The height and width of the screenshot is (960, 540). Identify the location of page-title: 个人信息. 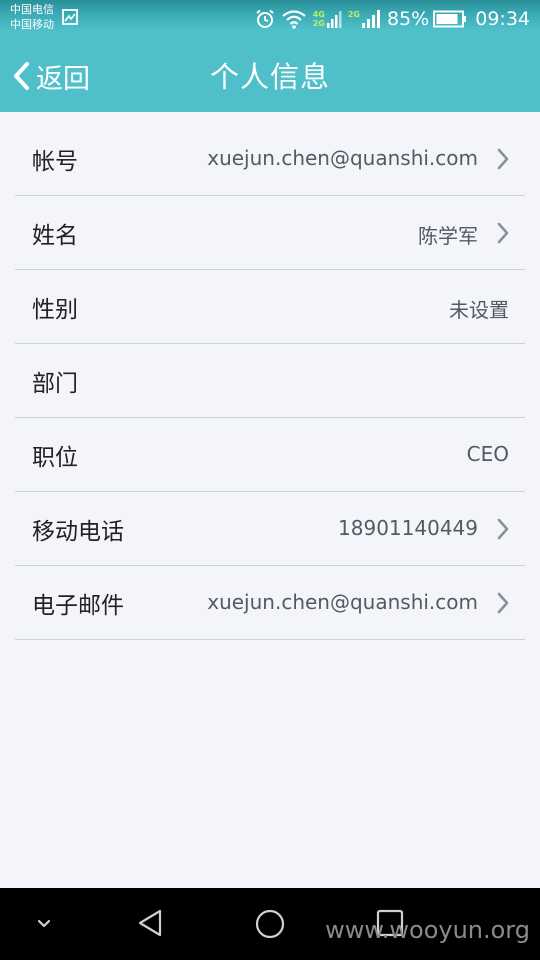
(269, 77).